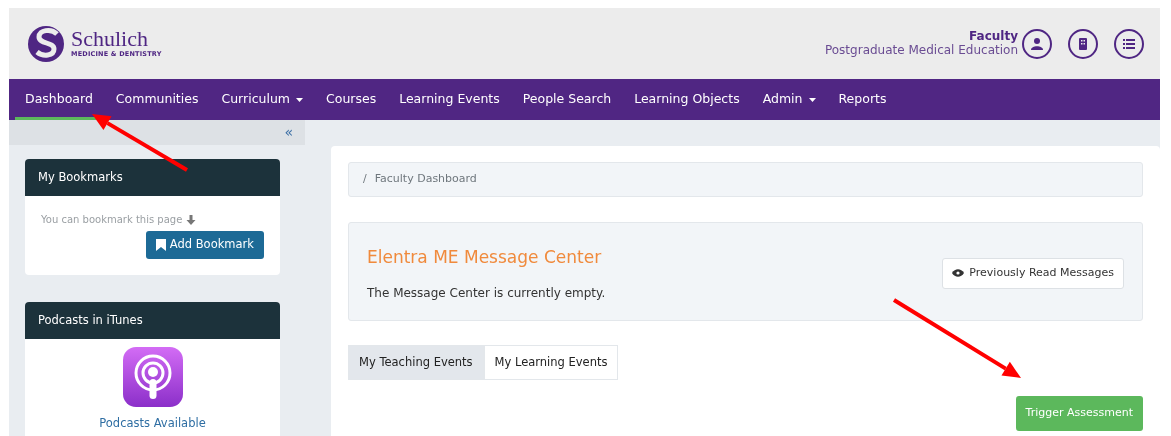 The width and height of the screenshot is (1171, 436). Describe the element at coordinates (416, 363) in the screenshot. I see `tab: My Teaching Events` at that location.